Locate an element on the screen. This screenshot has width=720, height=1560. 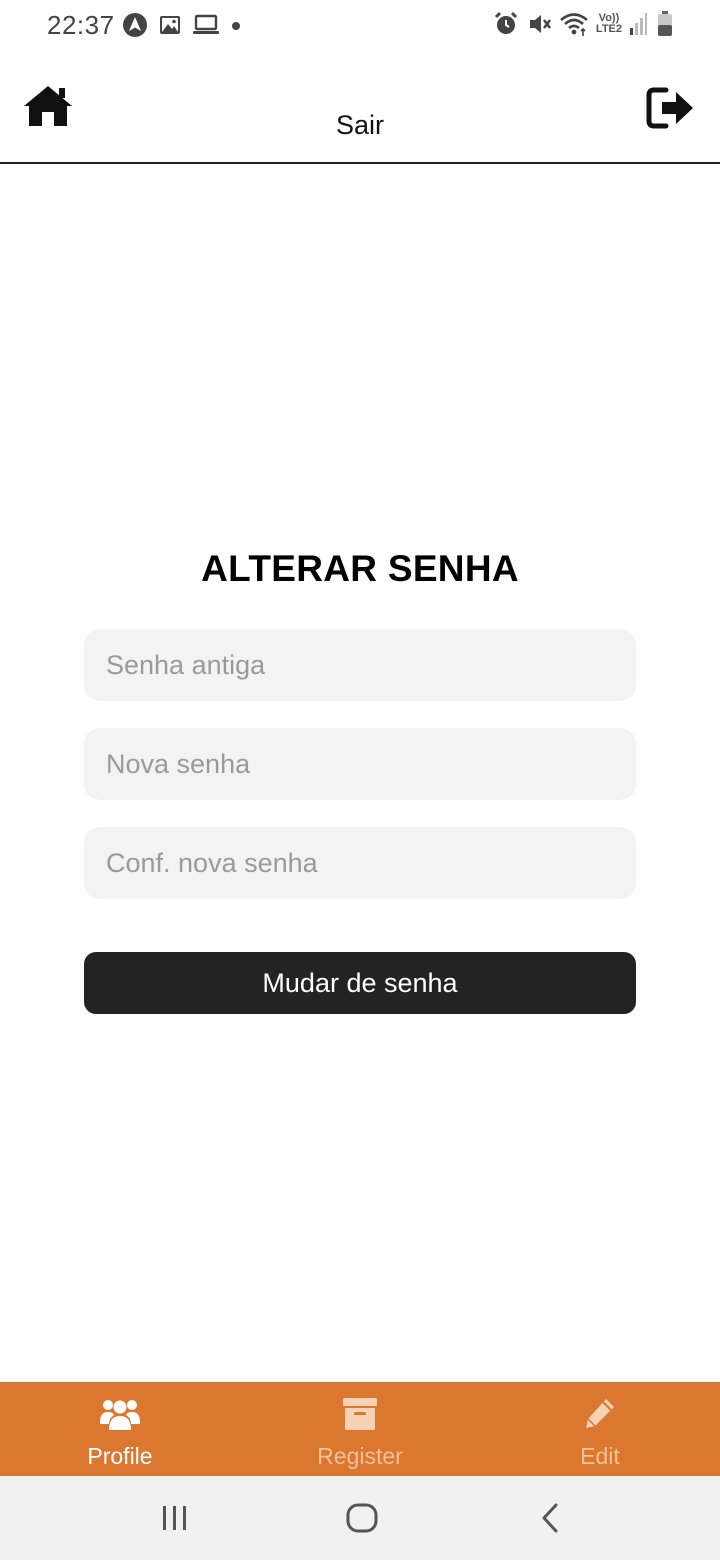
navigation-arrow-icon is located at coordinates (135, 25).